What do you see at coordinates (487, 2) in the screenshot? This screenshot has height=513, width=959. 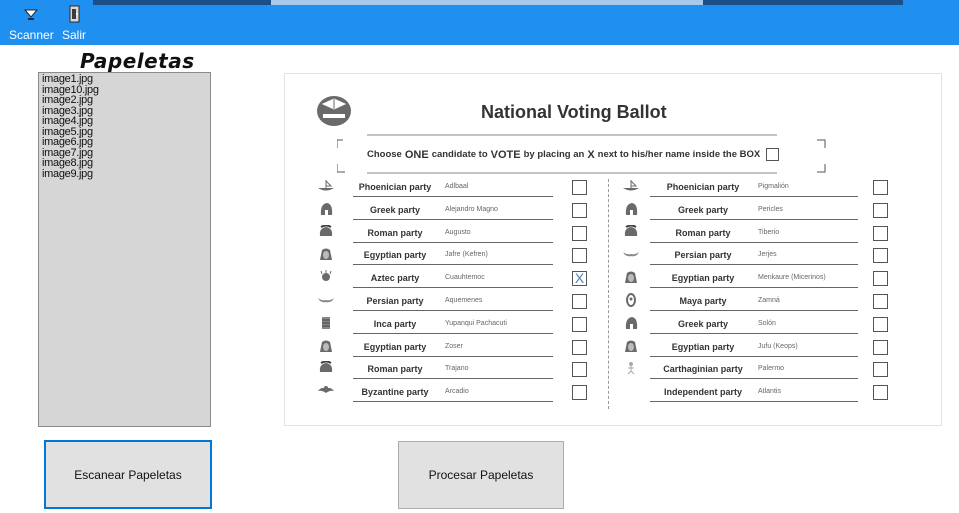 I see `toolbar-top-strip-light` at bounding box center [487, 2].